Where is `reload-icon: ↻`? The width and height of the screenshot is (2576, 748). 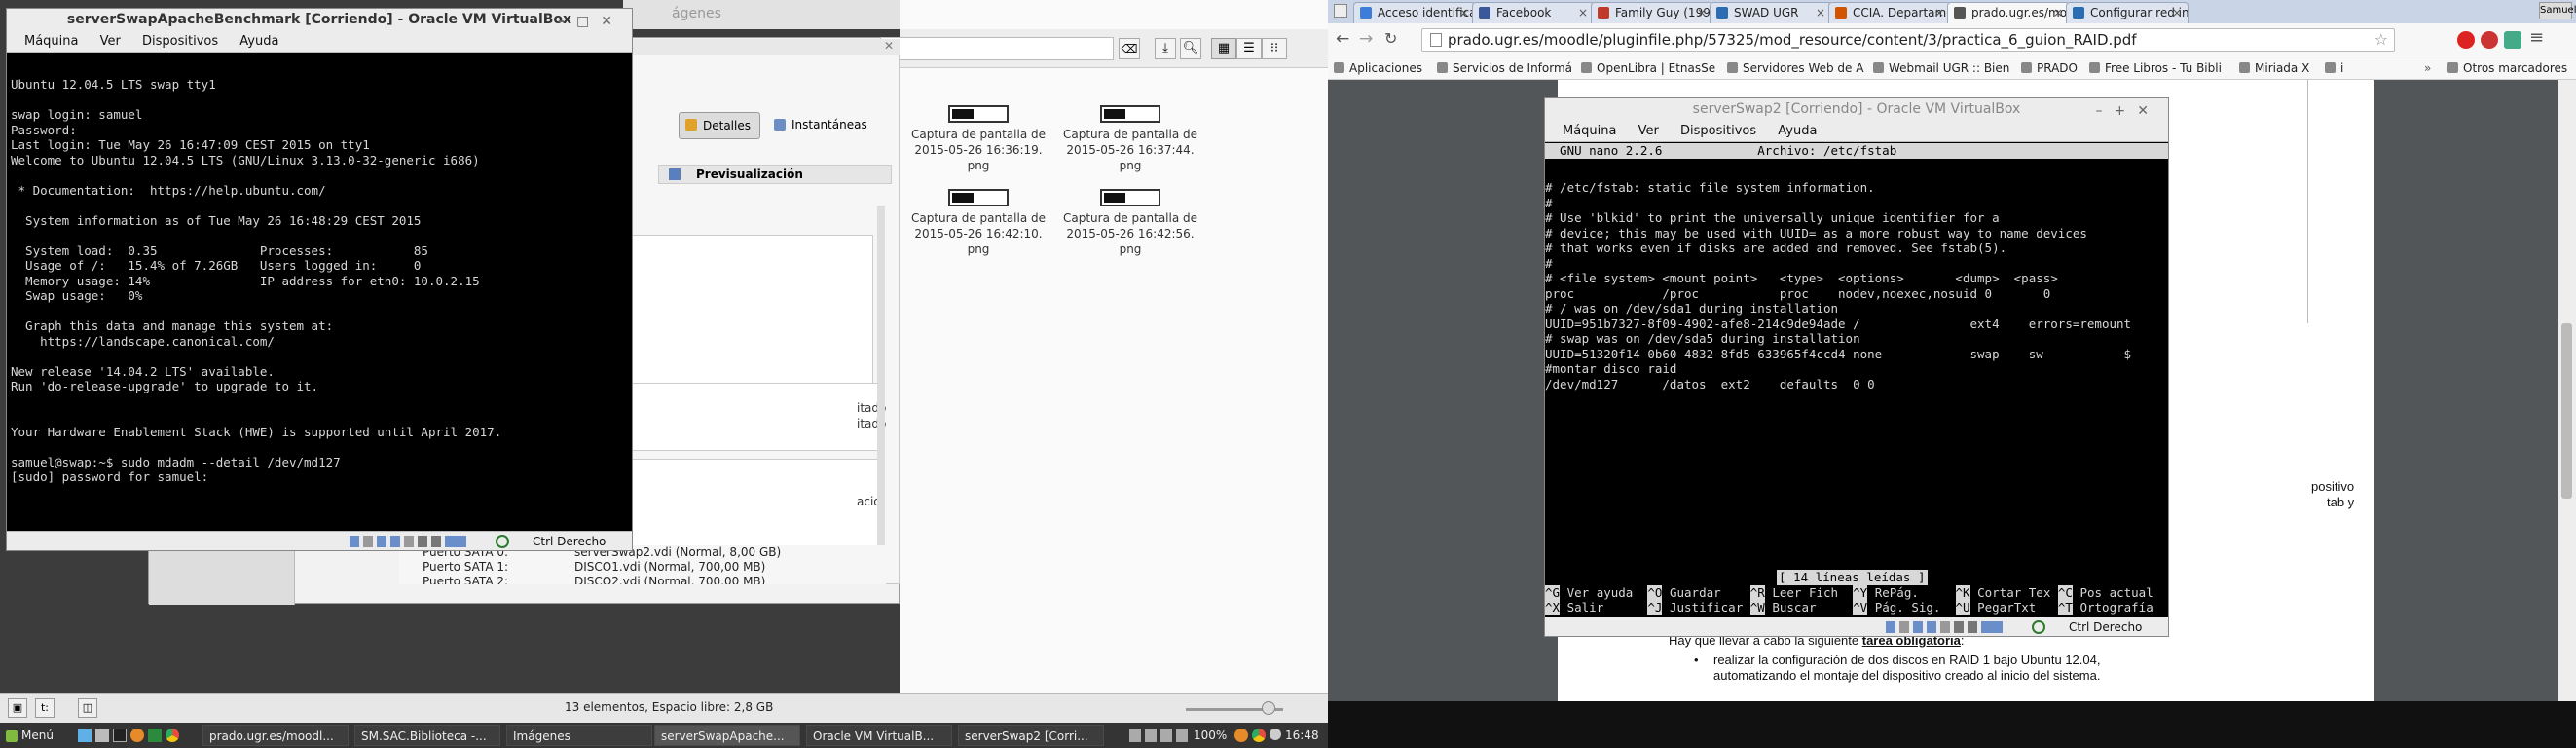
reload-icon: ↻ is located at coordinates (1390, 38).